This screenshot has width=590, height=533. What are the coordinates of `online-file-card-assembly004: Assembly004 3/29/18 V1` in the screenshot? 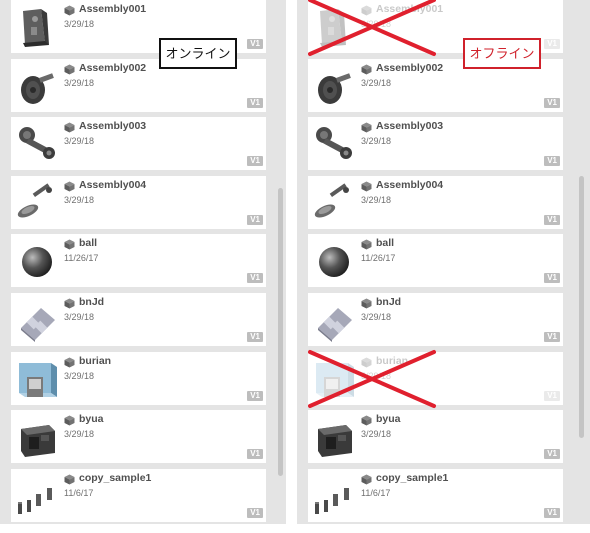 It's located at (138, 202).